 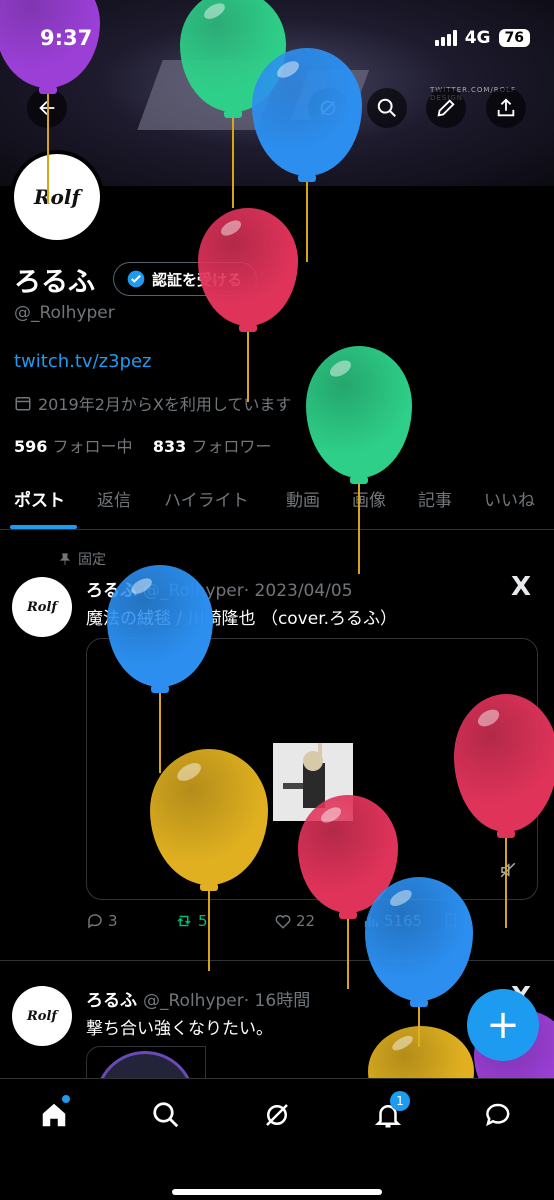 I want to click on views-button: 5165, so click(x=402, y=921).